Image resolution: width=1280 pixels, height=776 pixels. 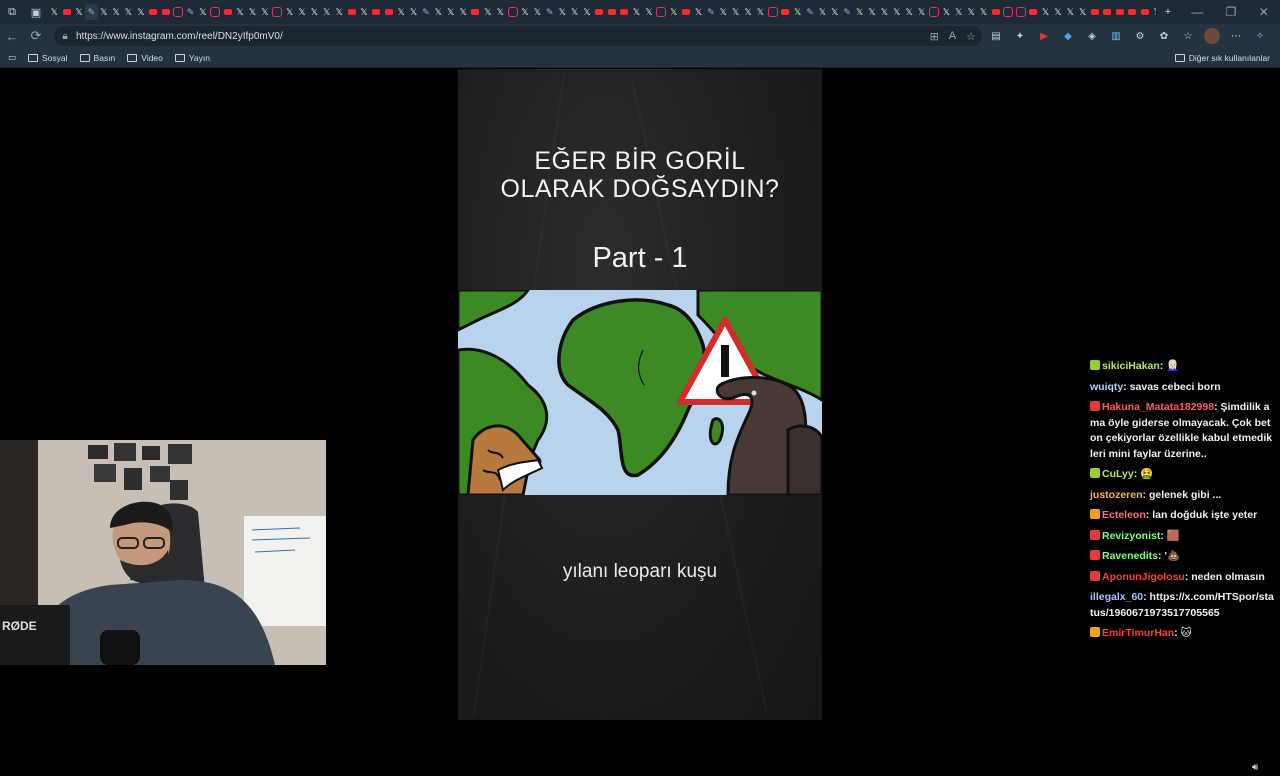 I want to click on favorite-star-icon: ☆, so click(x=971, y=36).